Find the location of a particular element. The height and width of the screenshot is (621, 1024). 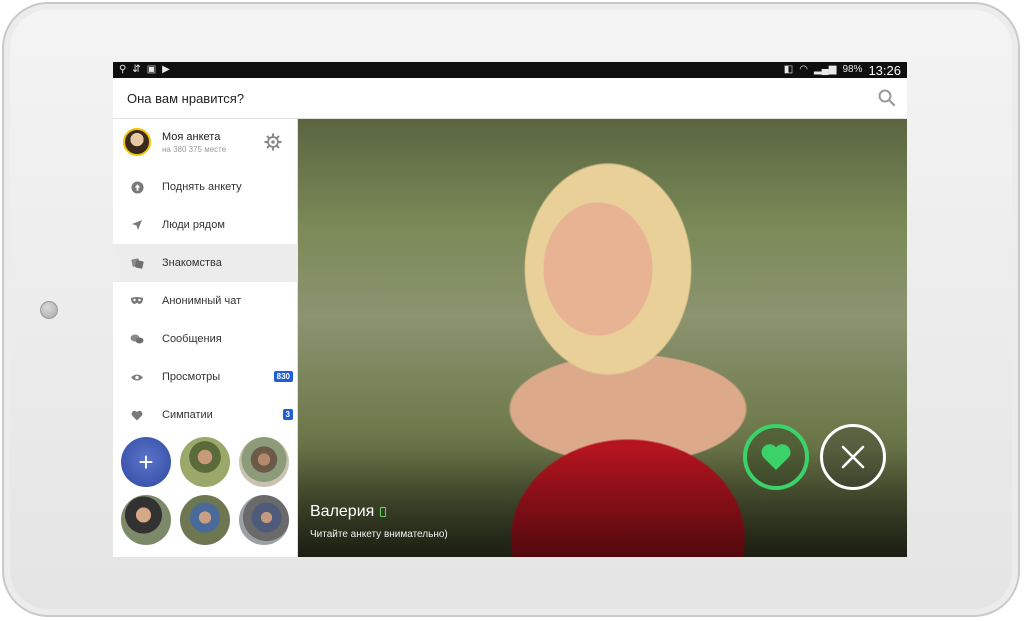

battery-level: 98% is located at coordinates (852, 69).